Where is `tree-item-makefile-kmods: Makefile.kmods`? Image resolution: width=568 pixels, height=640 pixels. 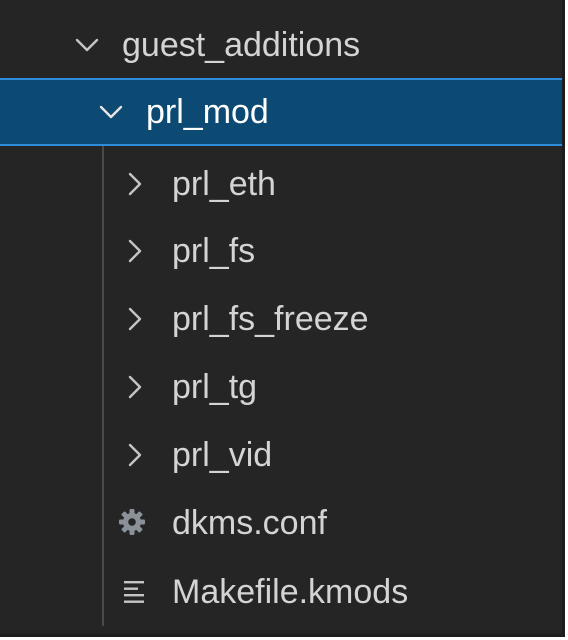
tree-item-makefile-kmods: Makefile.kmods is located at coordinates (281, 592).